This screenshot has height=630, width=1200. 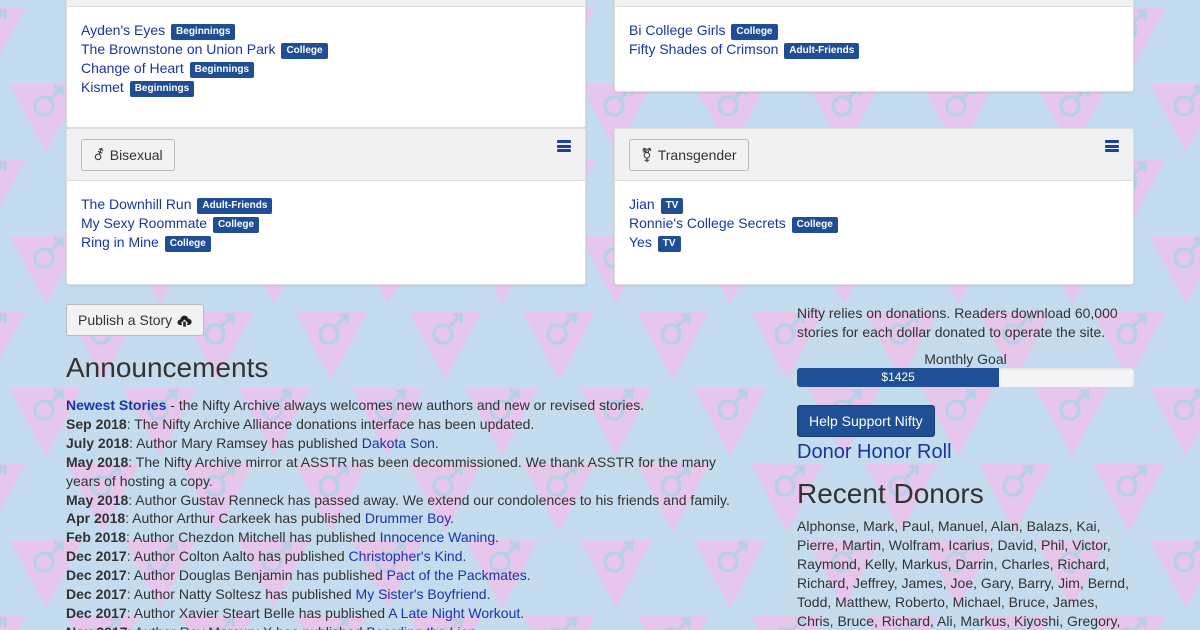 I want to click on publish-story-label: Publish a Story, so click(x=125, y=320).